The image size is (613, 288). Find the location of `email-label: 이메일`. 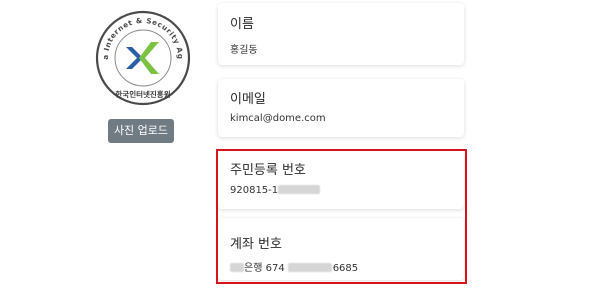

email-label: 이메일 is located at coordinates (248, 99).